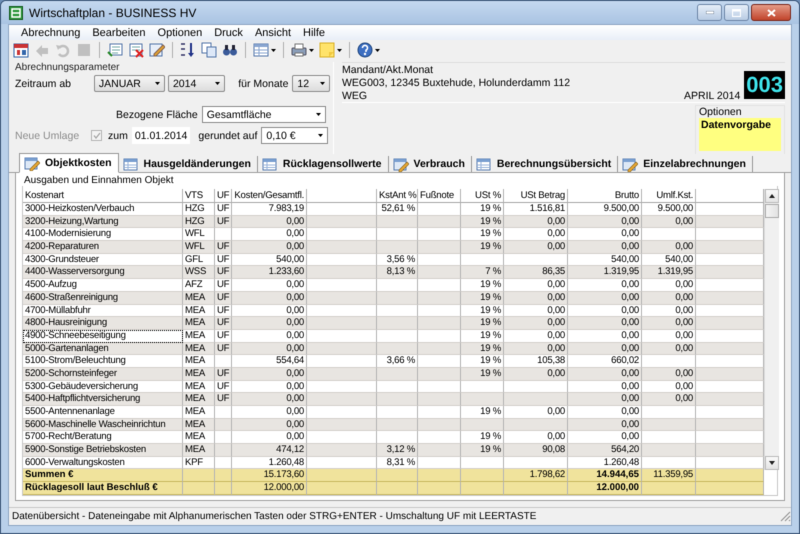 The image size is (800, 534). Describe the element at coordinates (273, 32) in the screenshot. I see `menu-item: Ansicht` at that location.